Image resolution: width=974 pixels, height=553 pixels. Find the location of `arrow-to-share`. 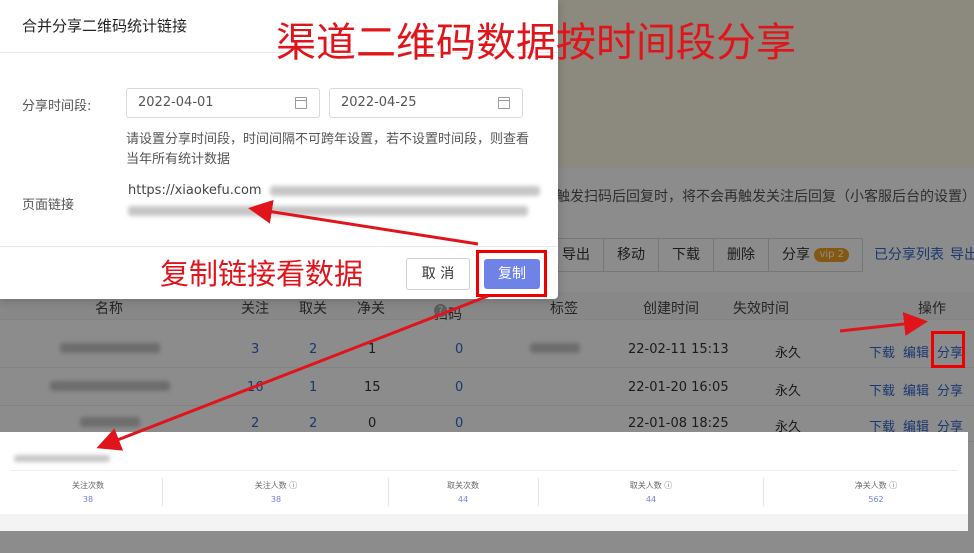

arrow-to-share is located at coordinates (883, 324).